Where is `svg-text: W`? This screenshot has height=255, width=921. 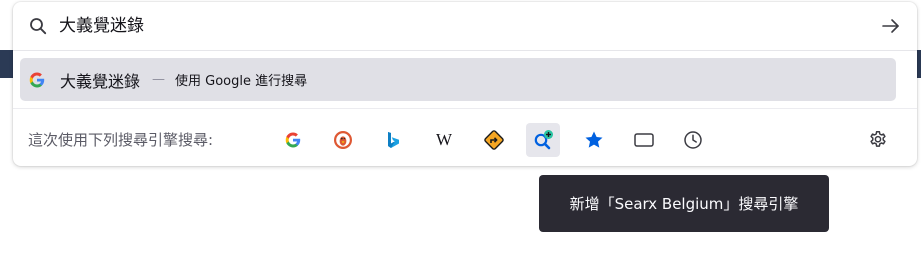
svg-text: W is located at coordinates (444, 139).